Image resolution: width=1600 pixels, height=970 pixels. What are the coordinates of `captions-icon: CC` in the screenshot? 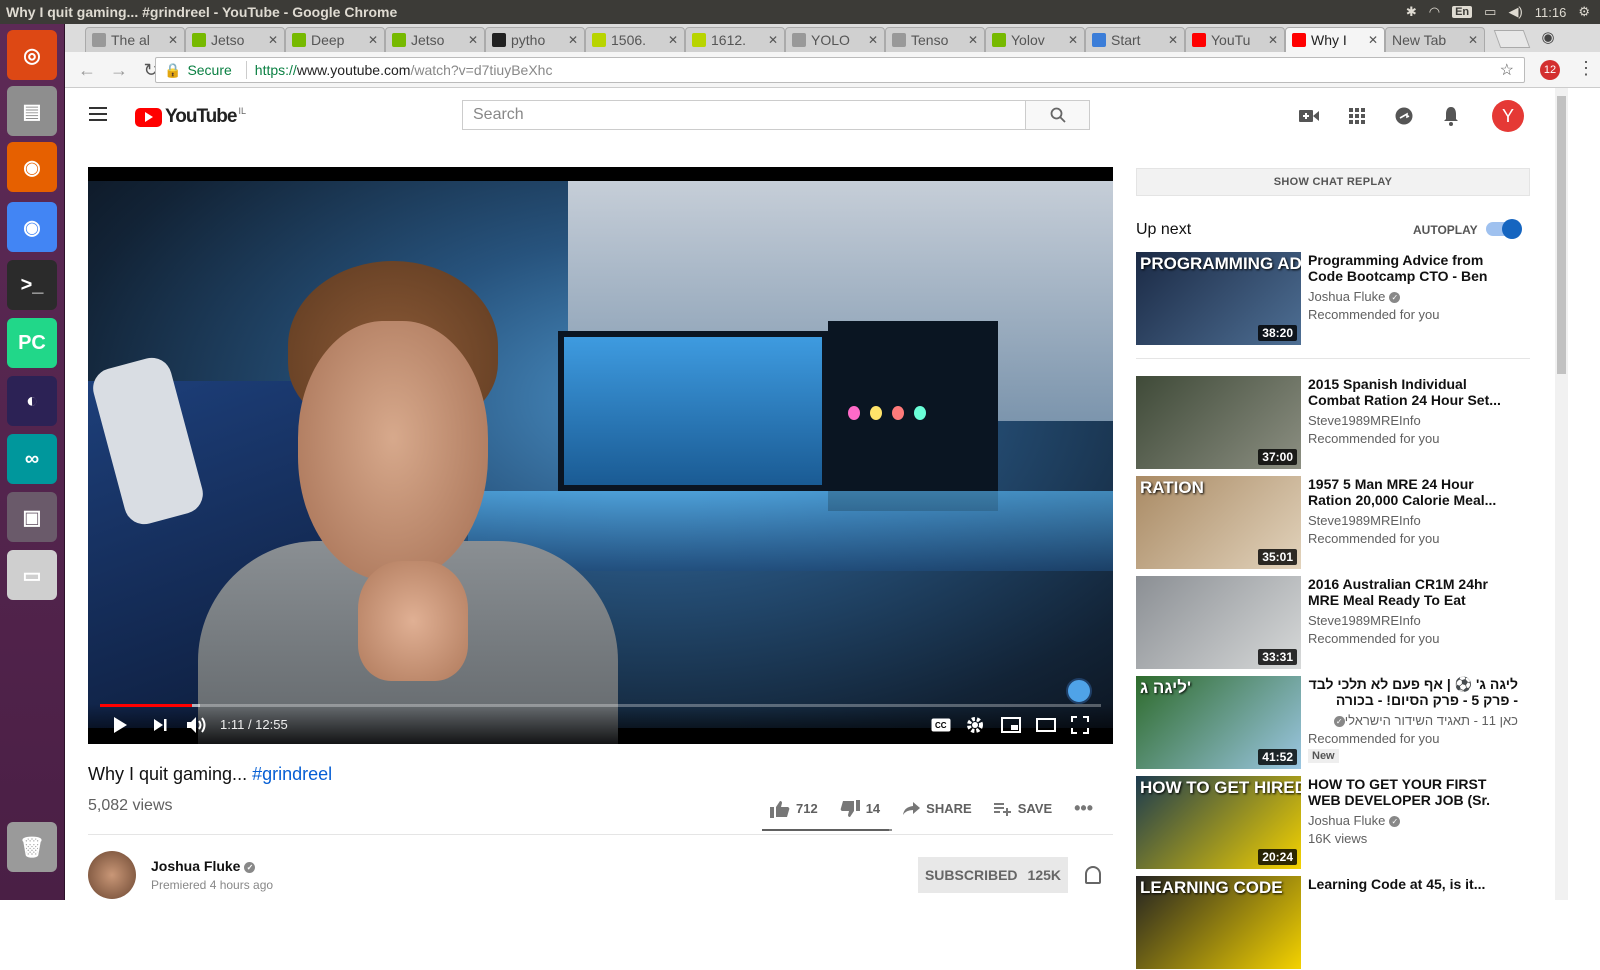 It's located at (941, 725).